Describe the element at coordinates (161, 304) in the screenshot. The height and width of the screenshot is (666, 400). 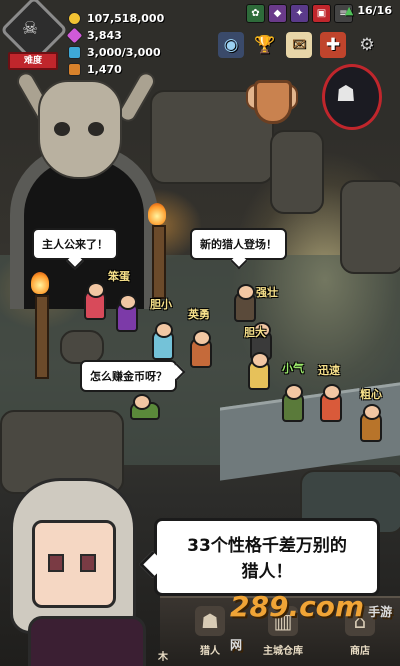
I see `hunter-name: 胆小` at that location.